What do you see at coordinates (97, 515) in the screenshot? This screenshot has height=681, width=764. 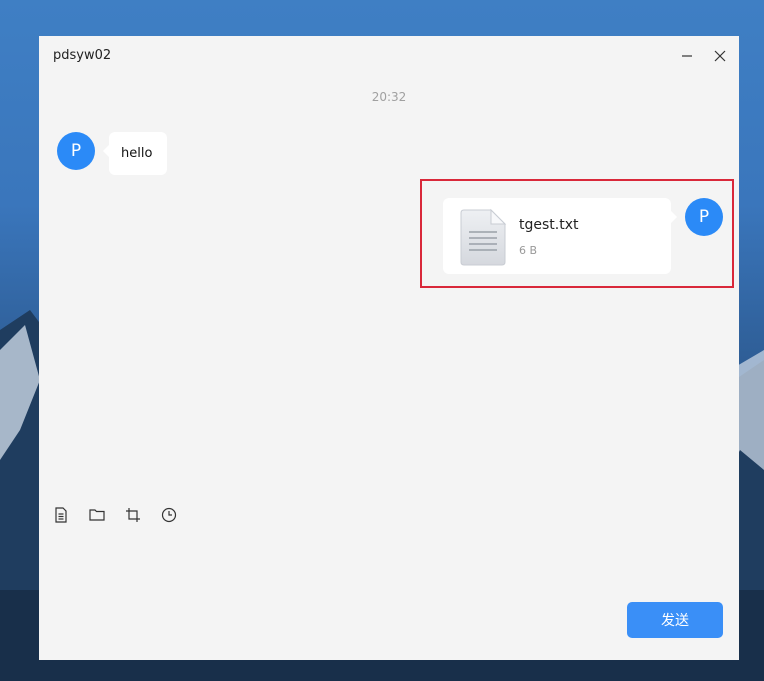 I see `folder-icon` at bounding box center [97, 515].